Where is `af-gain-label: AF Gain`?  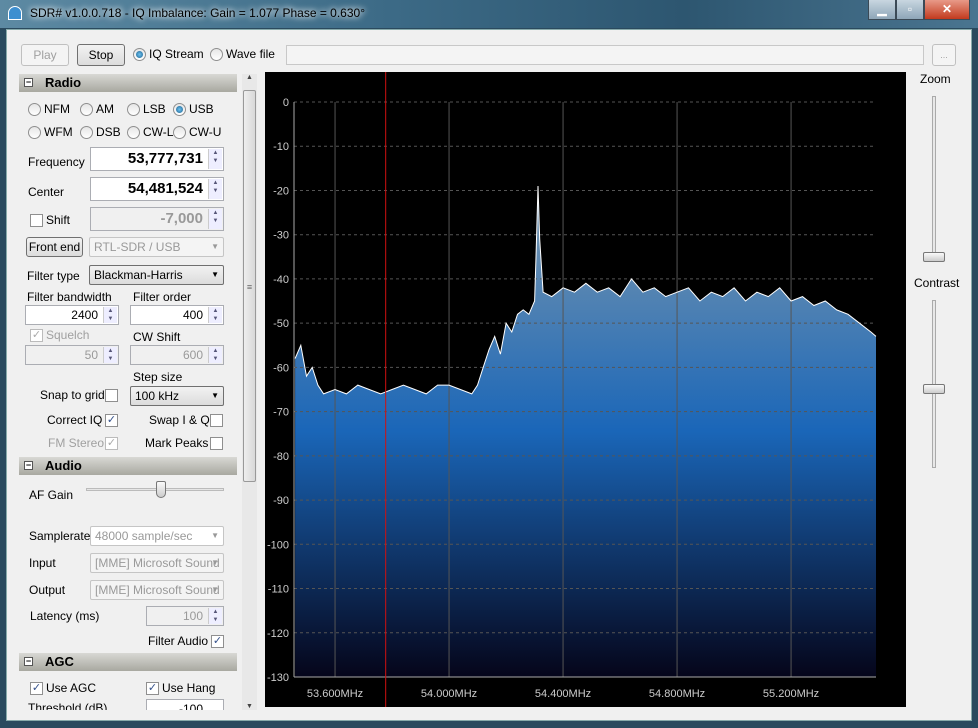
af-gain-label: AF Gain is located at coordinates (51, 495).